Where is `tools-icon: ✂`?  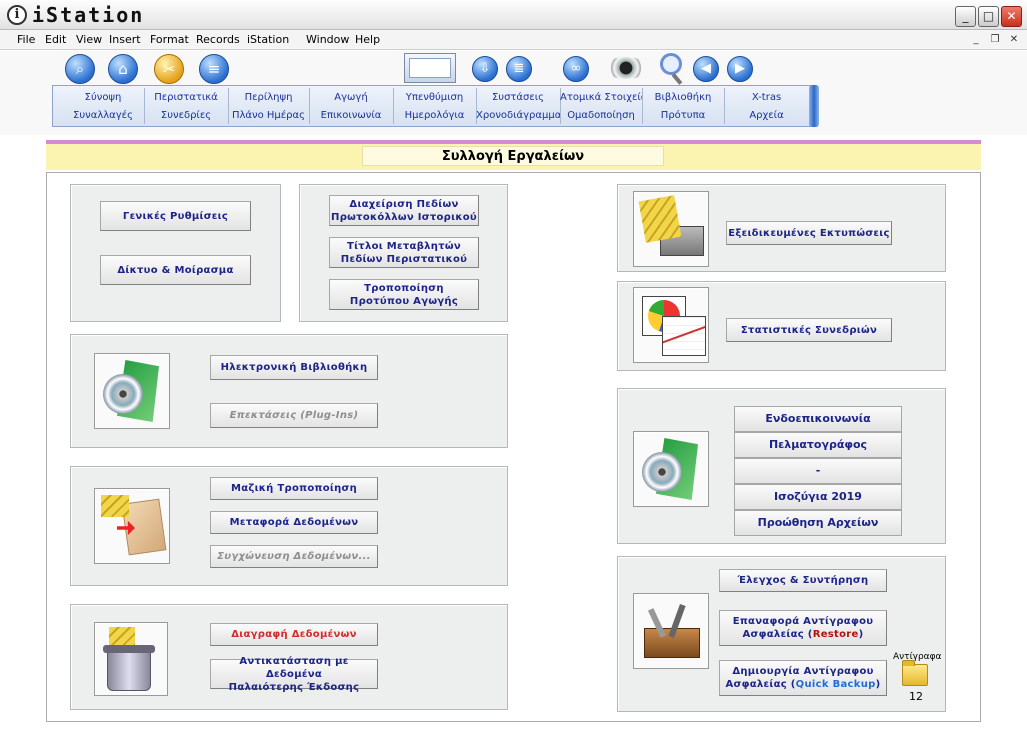
tools-icon: ✂ is located at coordinates (169, 69).